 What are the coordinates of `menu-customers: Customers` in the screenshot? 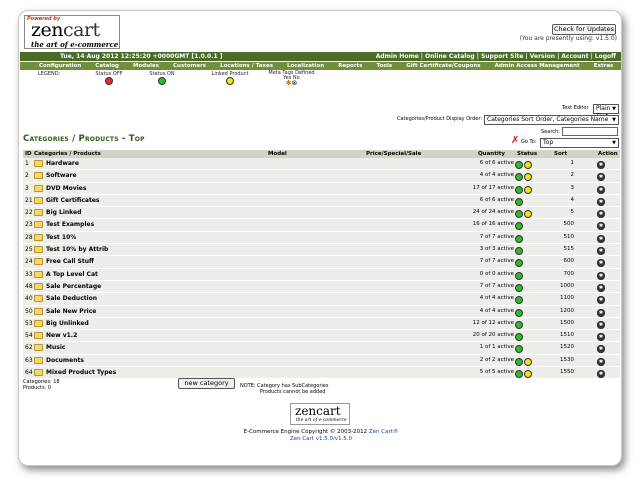 It's located at (189, 66).